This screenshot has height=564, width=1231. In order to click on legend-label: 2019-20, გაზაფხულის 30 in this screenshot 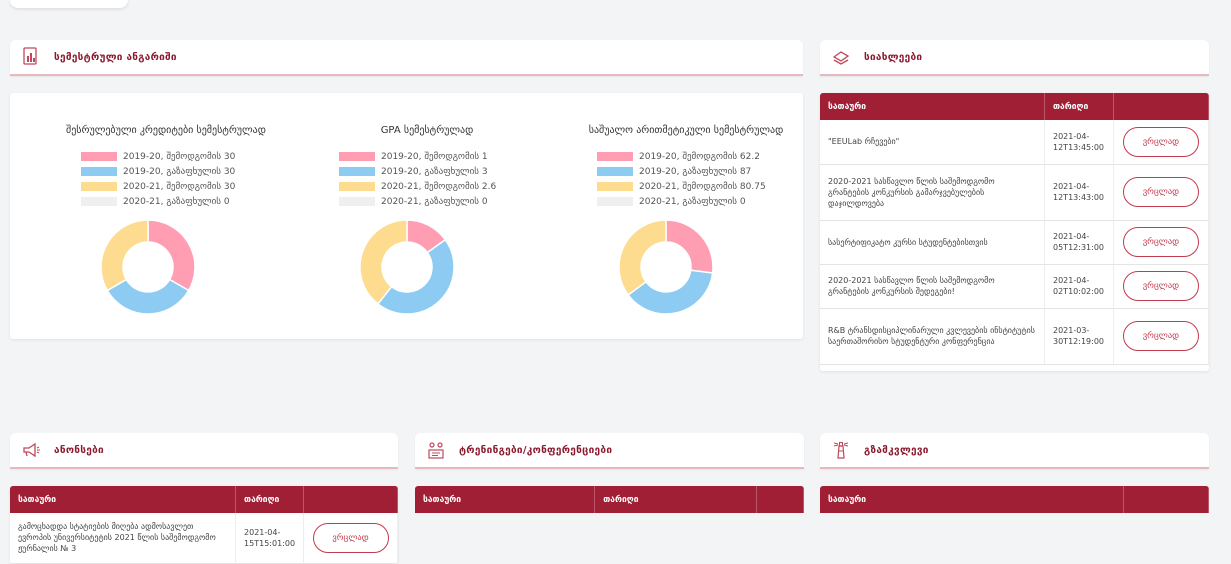, I will do `click(179, 171)`.